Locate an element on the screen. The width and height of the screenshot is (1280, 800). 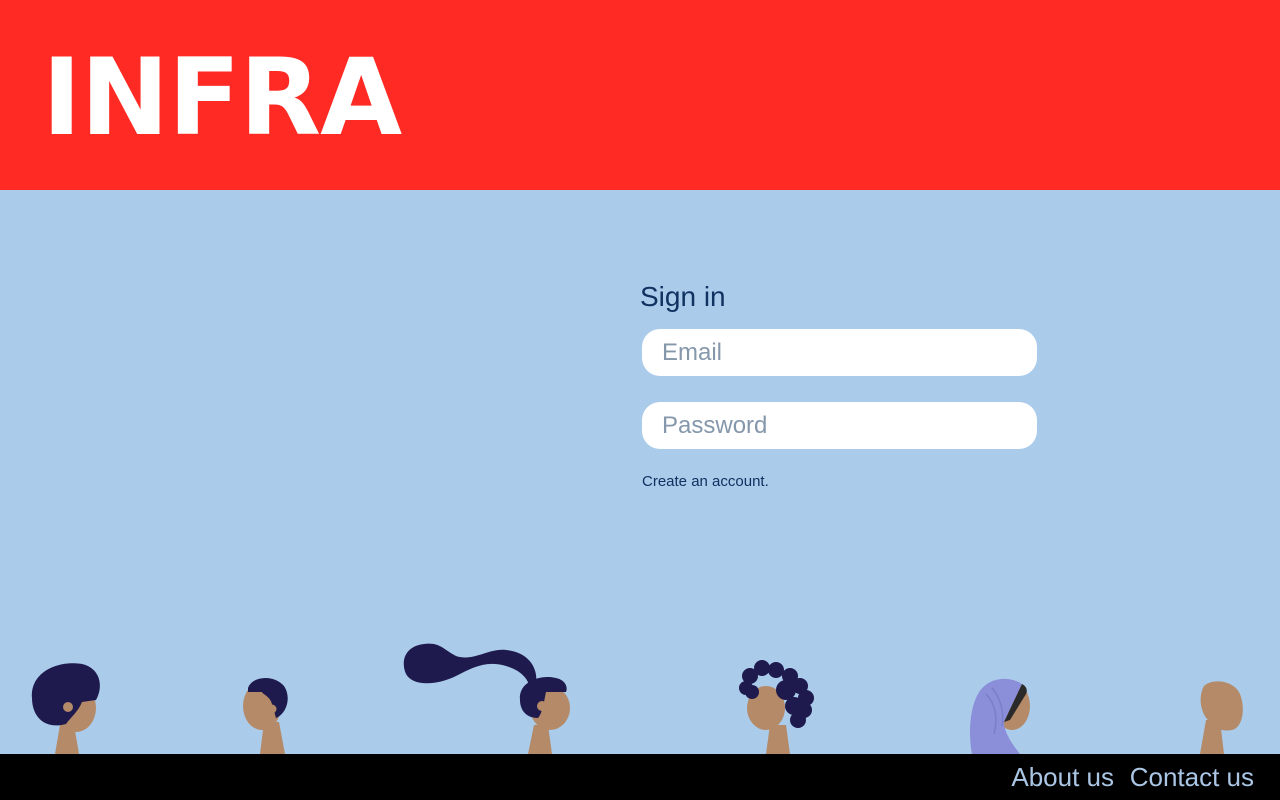
email-field is located at coordinates (839, 352).